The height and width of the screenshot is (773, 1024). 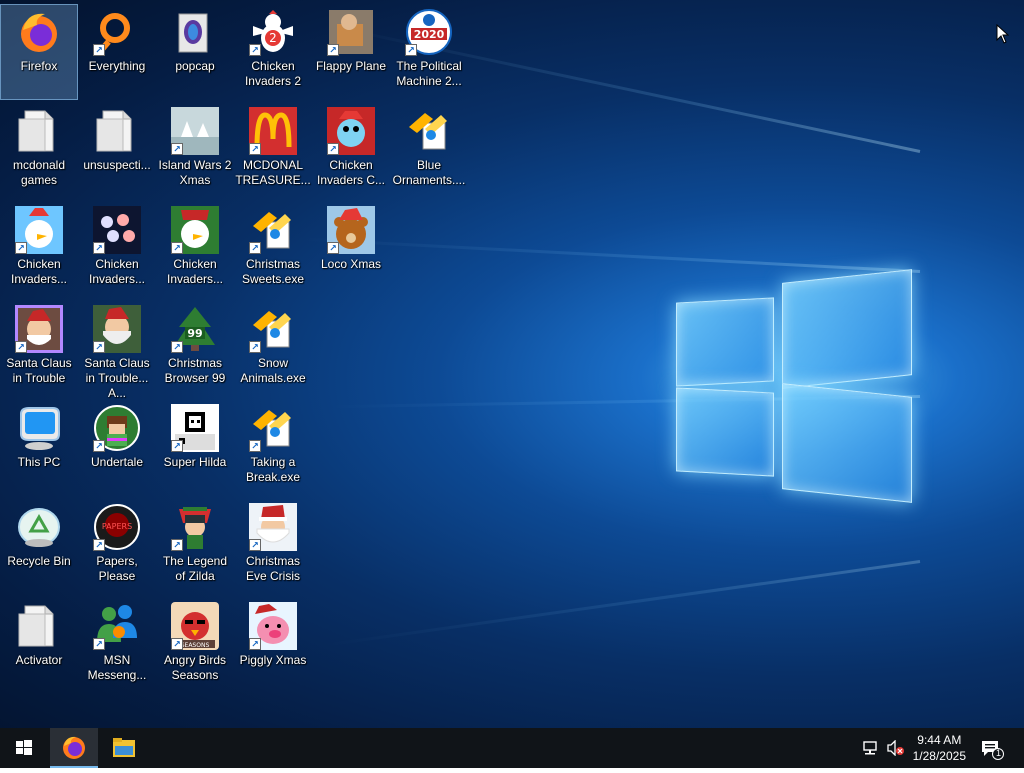 What do you see at coordinates (117, 32) in the screenshot?
I see `everything-icon: ↗` at bounding box center [117, 32].